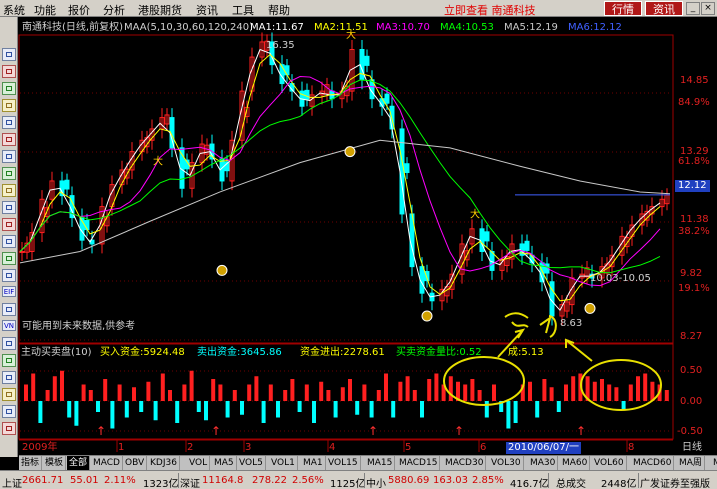 This screenshot has width=717, height=489. I want to click on highlight-circle, so click(484, 381).